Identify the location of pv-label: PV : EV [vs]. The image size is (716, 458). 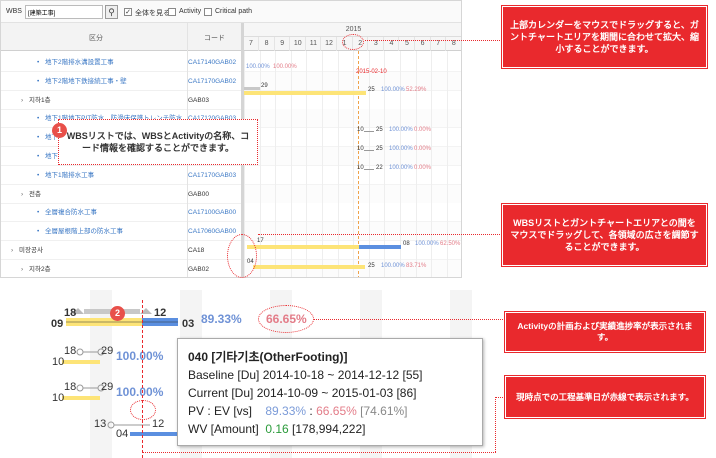
(220, 411).